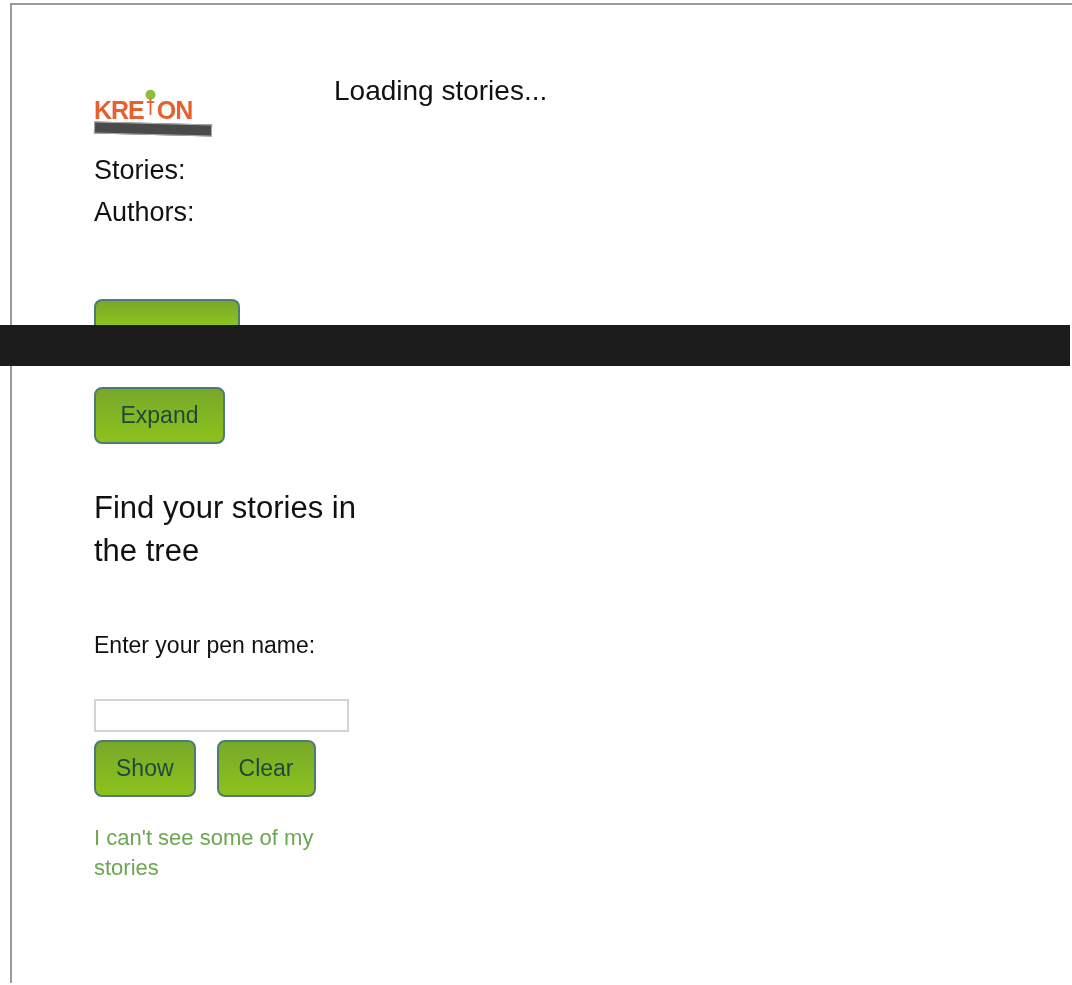 The image size is (1072, 985). What do you see at coordinates (145, 212) in the screenshot?
I see `count-label: Authors:` at bounding box center [145, 212].